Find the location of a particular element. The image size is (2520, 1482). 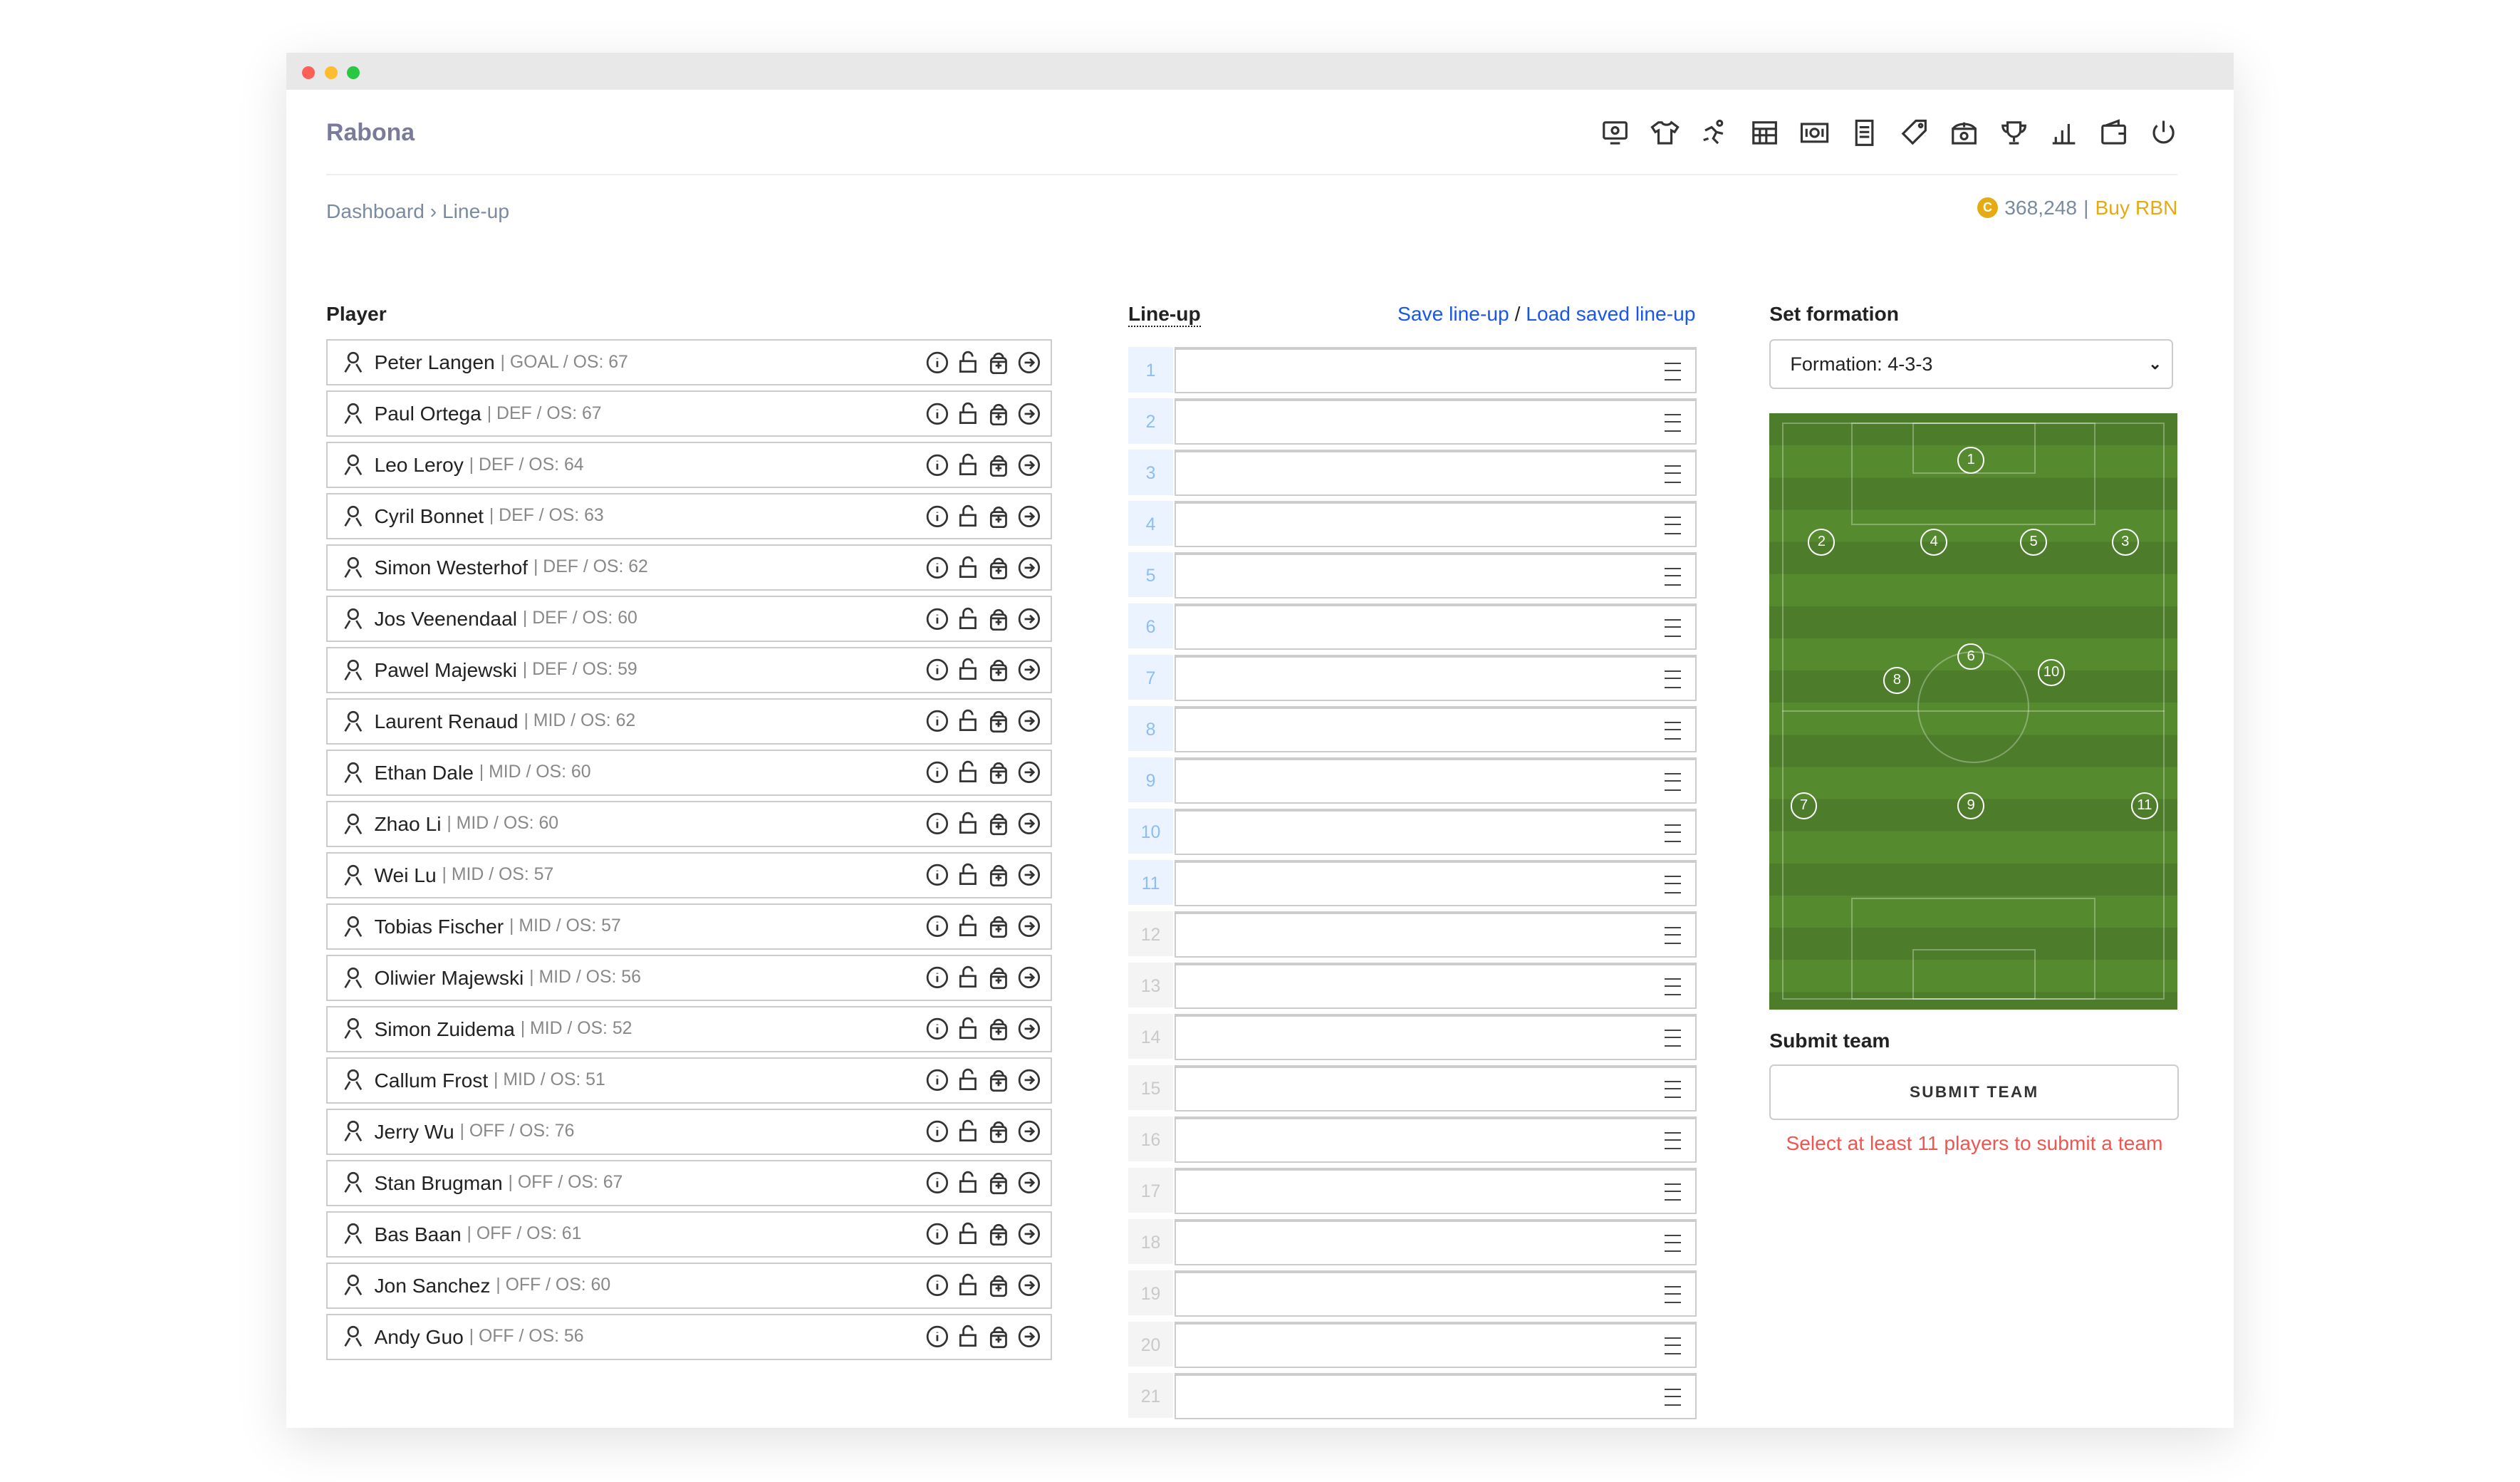

app-logo: Rabona is located at coordinates (370, 133).